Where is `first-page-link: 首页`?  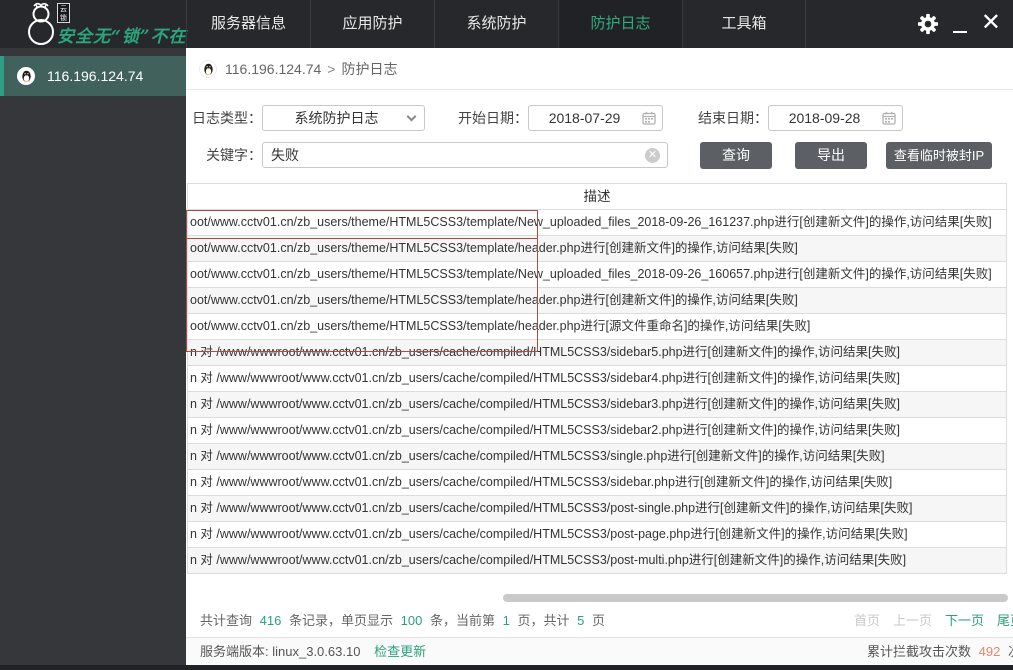
first-page-link: 首页 is located at coordinates (867, 621).